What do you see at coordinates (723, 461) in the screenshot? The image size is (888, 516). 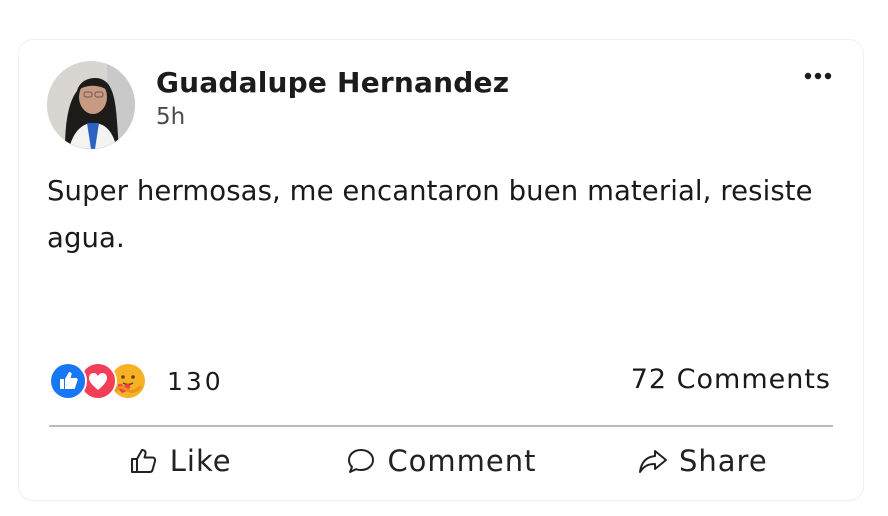 I see `share-label: Share` at bounding box center [723, 461].